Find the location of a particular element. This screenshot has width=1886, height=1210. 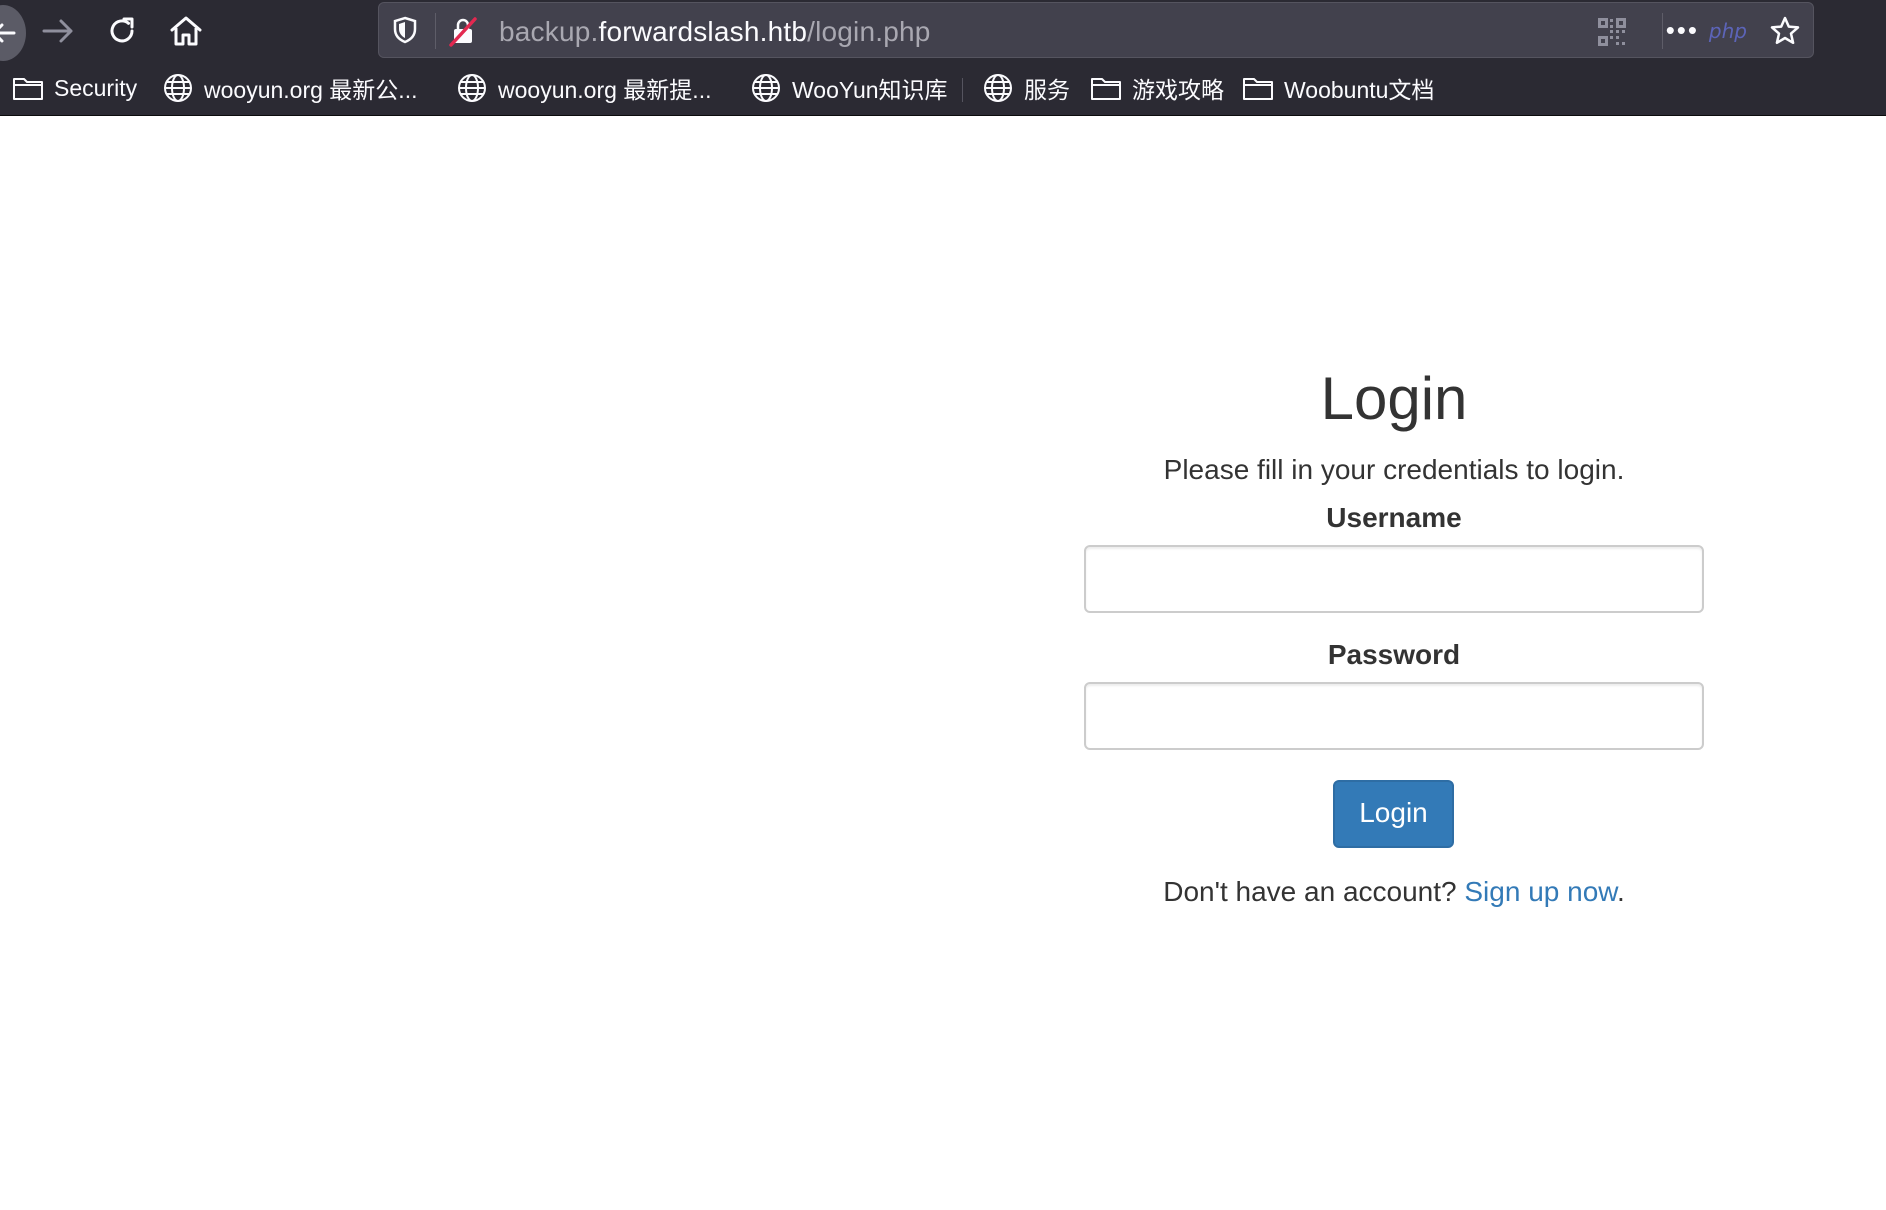

bookmark-label: Woobuntu文档 is located at coordinates (1359, 90).